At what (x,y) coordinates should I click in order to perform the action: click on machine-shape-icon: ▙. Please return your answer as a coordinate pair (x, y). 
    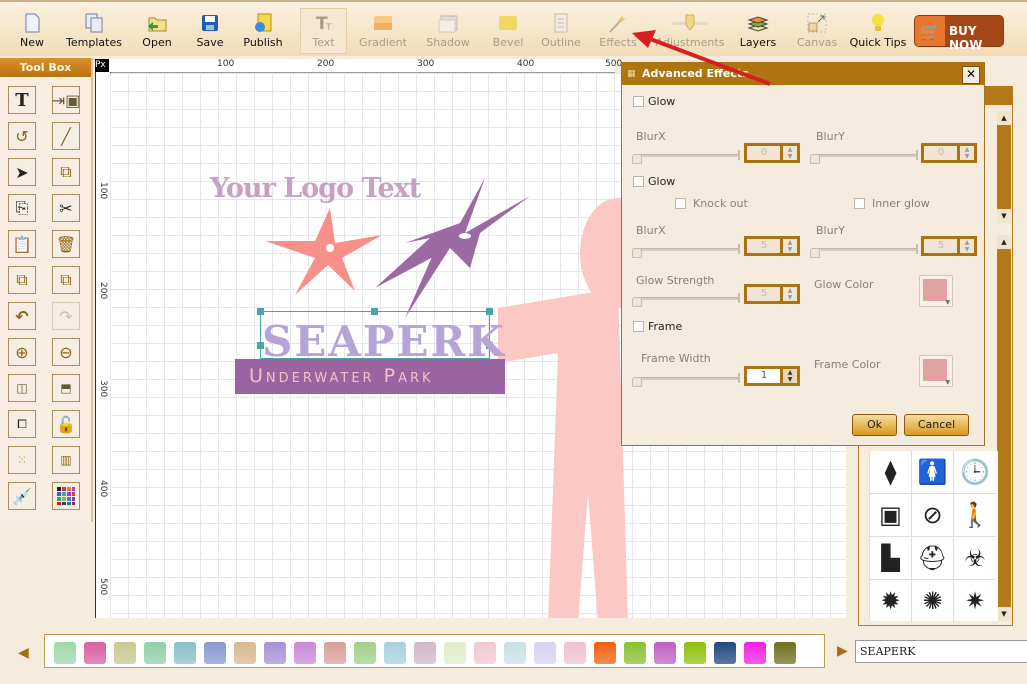
    Looking at the image, I should click on (891, 558).